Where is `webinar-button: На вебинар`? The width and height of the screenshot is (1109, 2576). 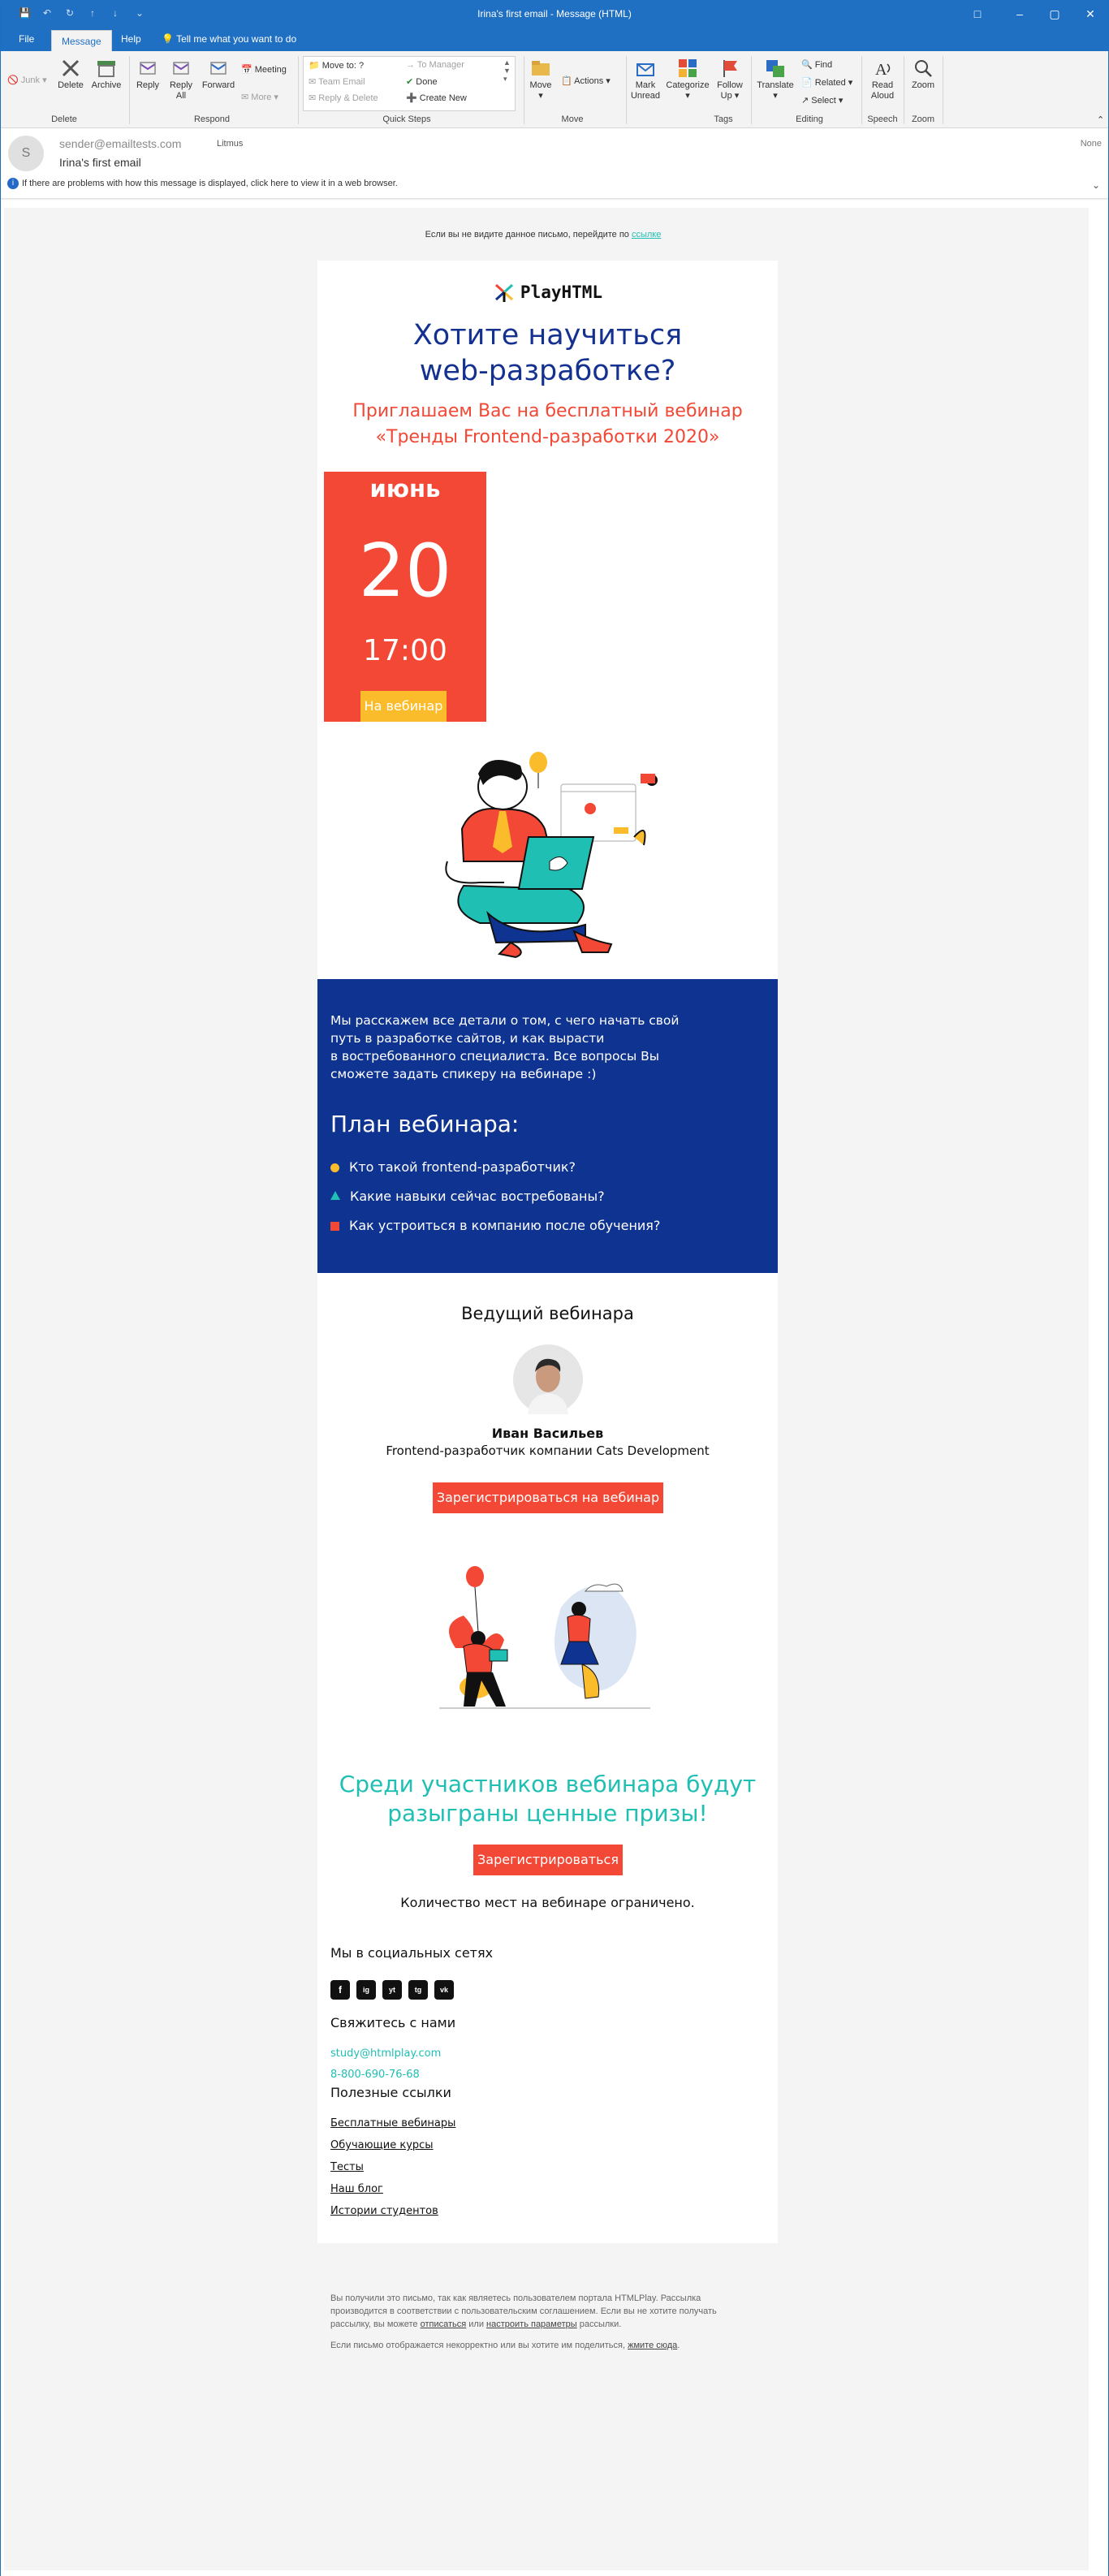
webinar-button: На вебинар is located at coordinates (403, 706).